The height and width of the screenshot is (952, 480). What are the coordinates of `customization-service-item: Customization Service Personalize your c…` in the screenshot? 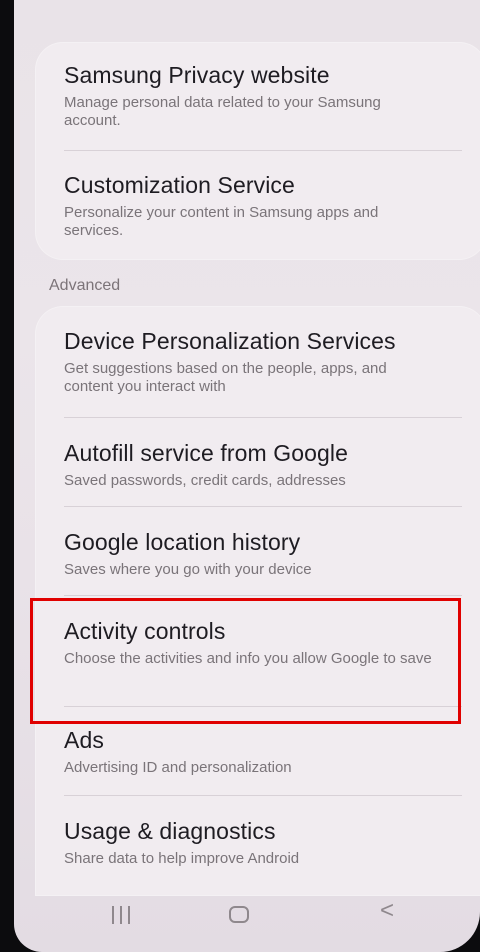 It's located at (257, 205).